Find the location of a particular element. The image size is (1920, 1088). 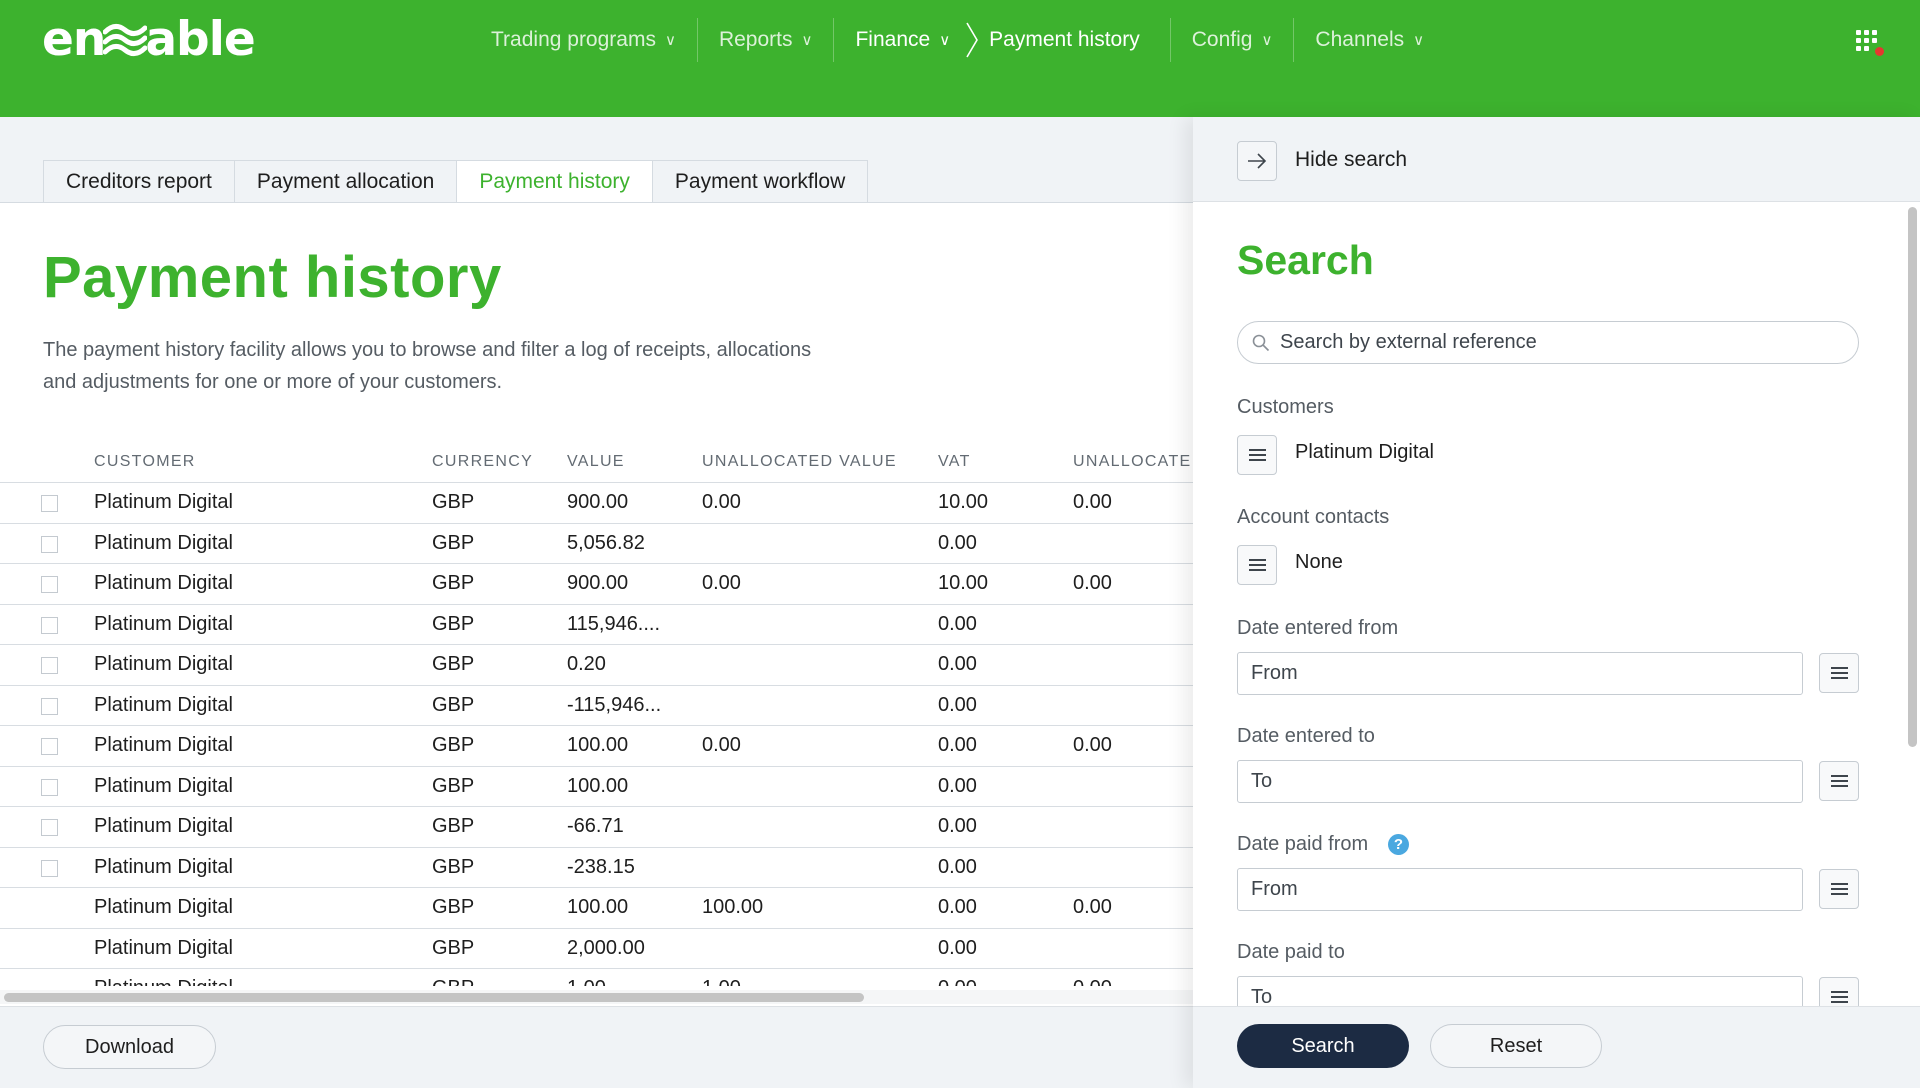

column-header-customer: CUSTOMER is located at coordinates (145, 462).